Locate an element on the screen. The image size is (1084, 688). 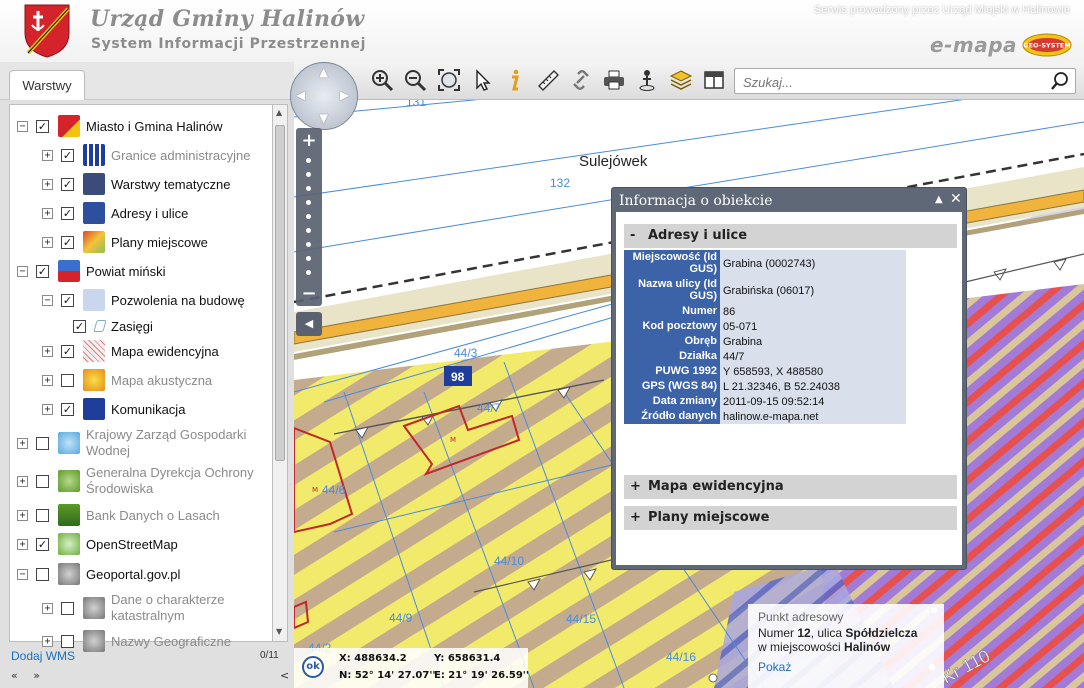
pan-right-icon: ▶ is located at coordinates (344, 95).